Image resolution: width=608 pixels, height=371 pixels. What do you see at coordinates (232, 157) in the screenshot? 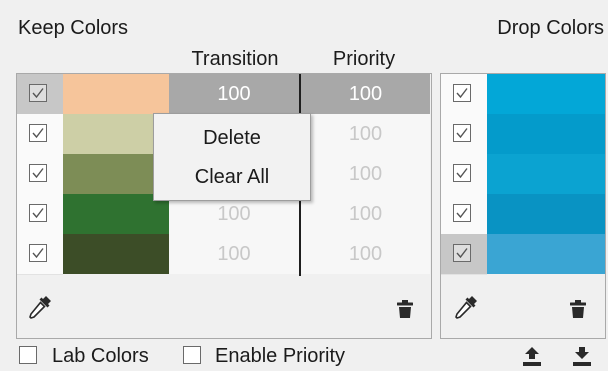
I see `context-menu: Delete Clear All` at bounding box center [232, 157].